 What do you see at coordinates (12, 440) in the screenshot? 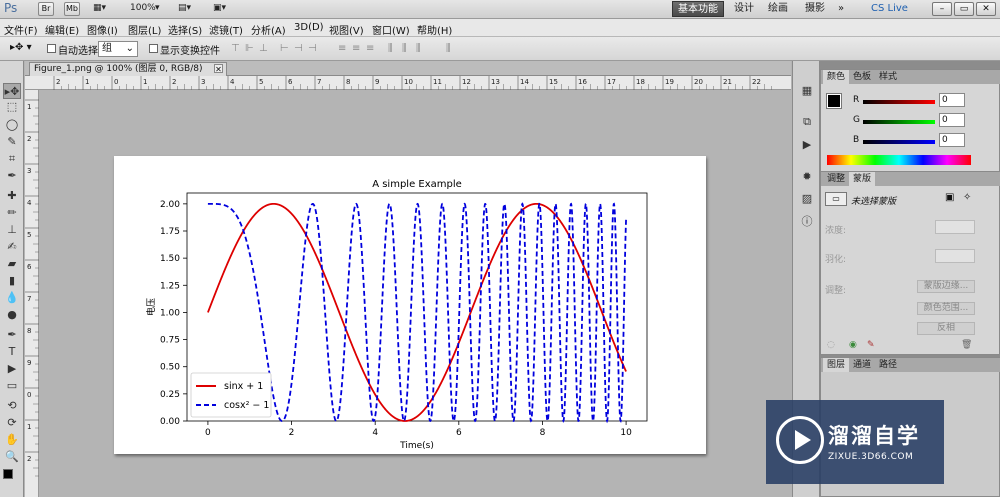
I see `hand-tool-icon: ✋` at bounding box center [12, 440].